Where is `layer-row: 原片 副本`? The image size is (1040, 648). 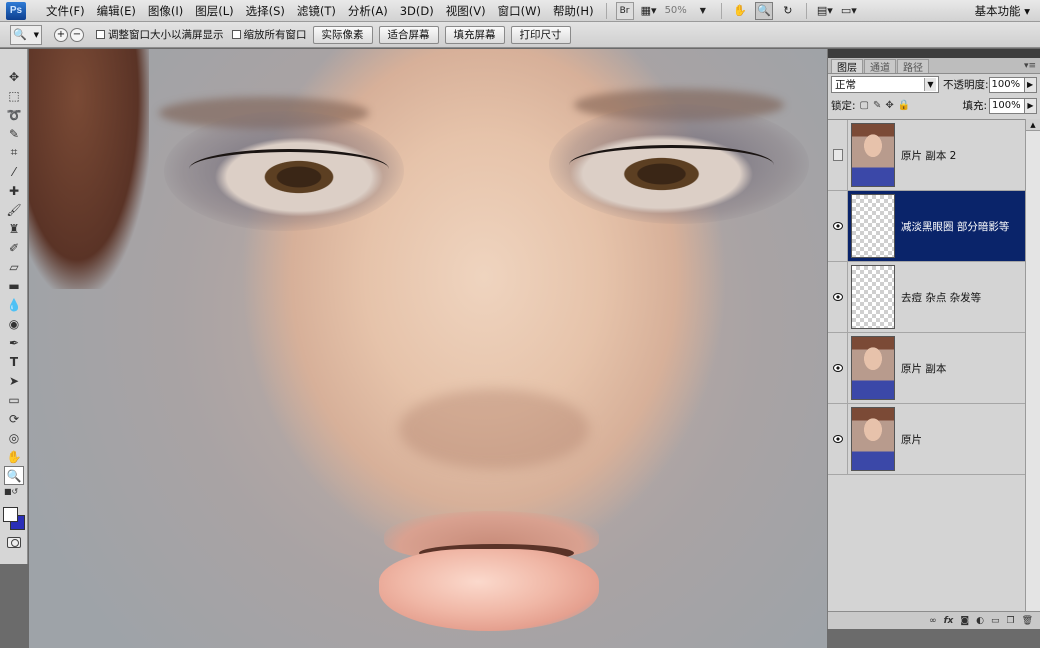 layer-row: 原片 副本 is located at coordinates (926, 368).